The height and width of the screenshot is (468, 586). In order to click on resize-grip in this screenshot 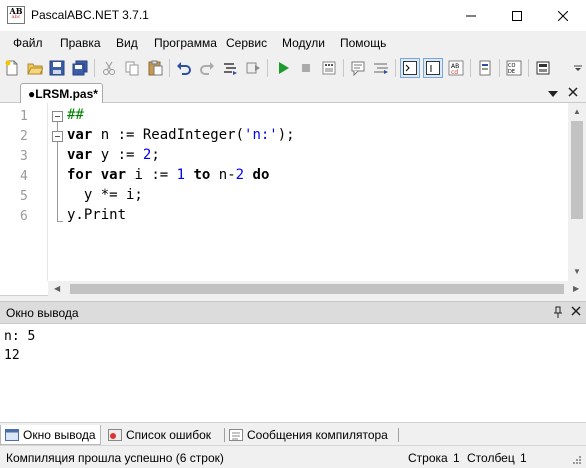, I will do `click(577, 461)`.